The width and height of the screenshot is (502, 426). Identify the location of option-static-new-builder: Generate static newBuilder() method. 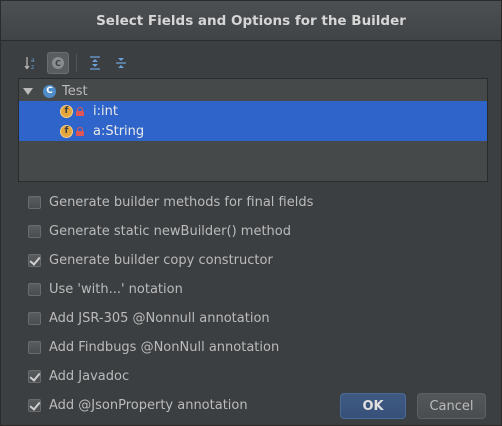
(159, 231).